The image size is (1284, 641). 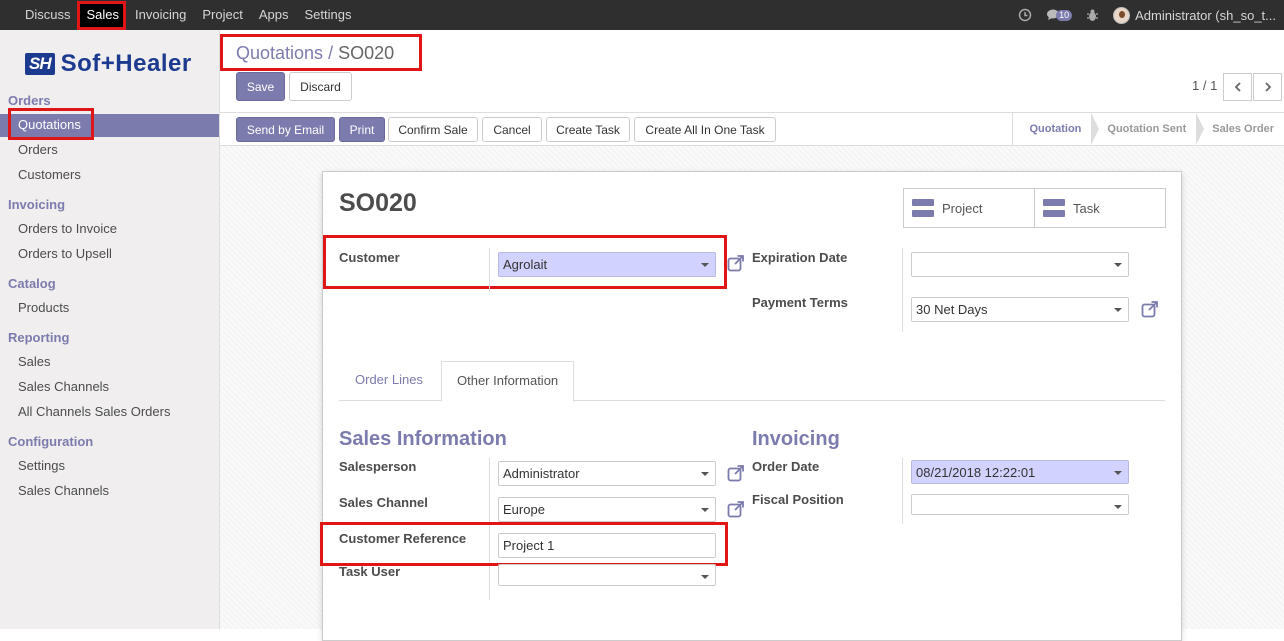 I want to click on pager-previous-button, so click(x=1237, y=87).